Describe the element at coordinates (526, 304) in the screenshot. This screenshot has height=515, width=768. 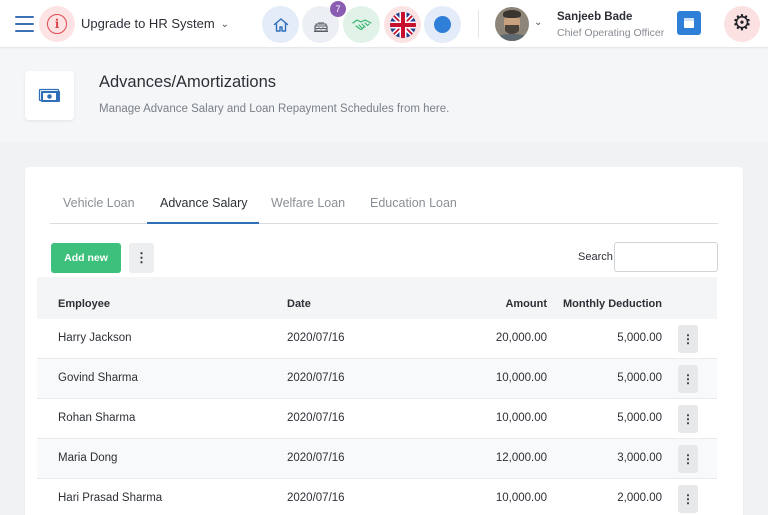
I see `column-amount: Amount` at that location.